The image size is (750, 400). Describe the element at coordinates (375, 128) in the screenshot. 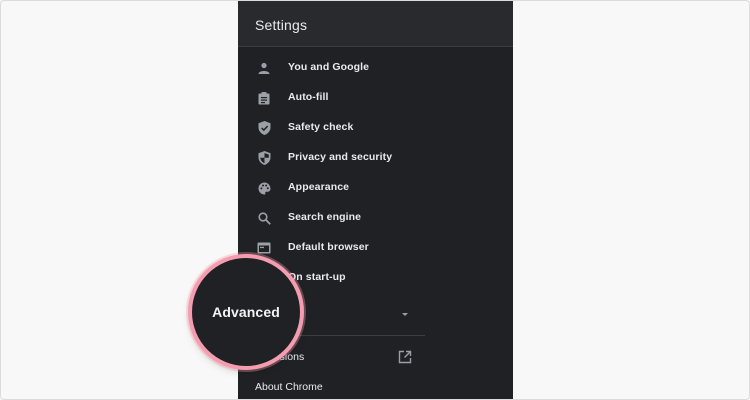

I see `sidebar-item-safety-check: Safety check` at that location.